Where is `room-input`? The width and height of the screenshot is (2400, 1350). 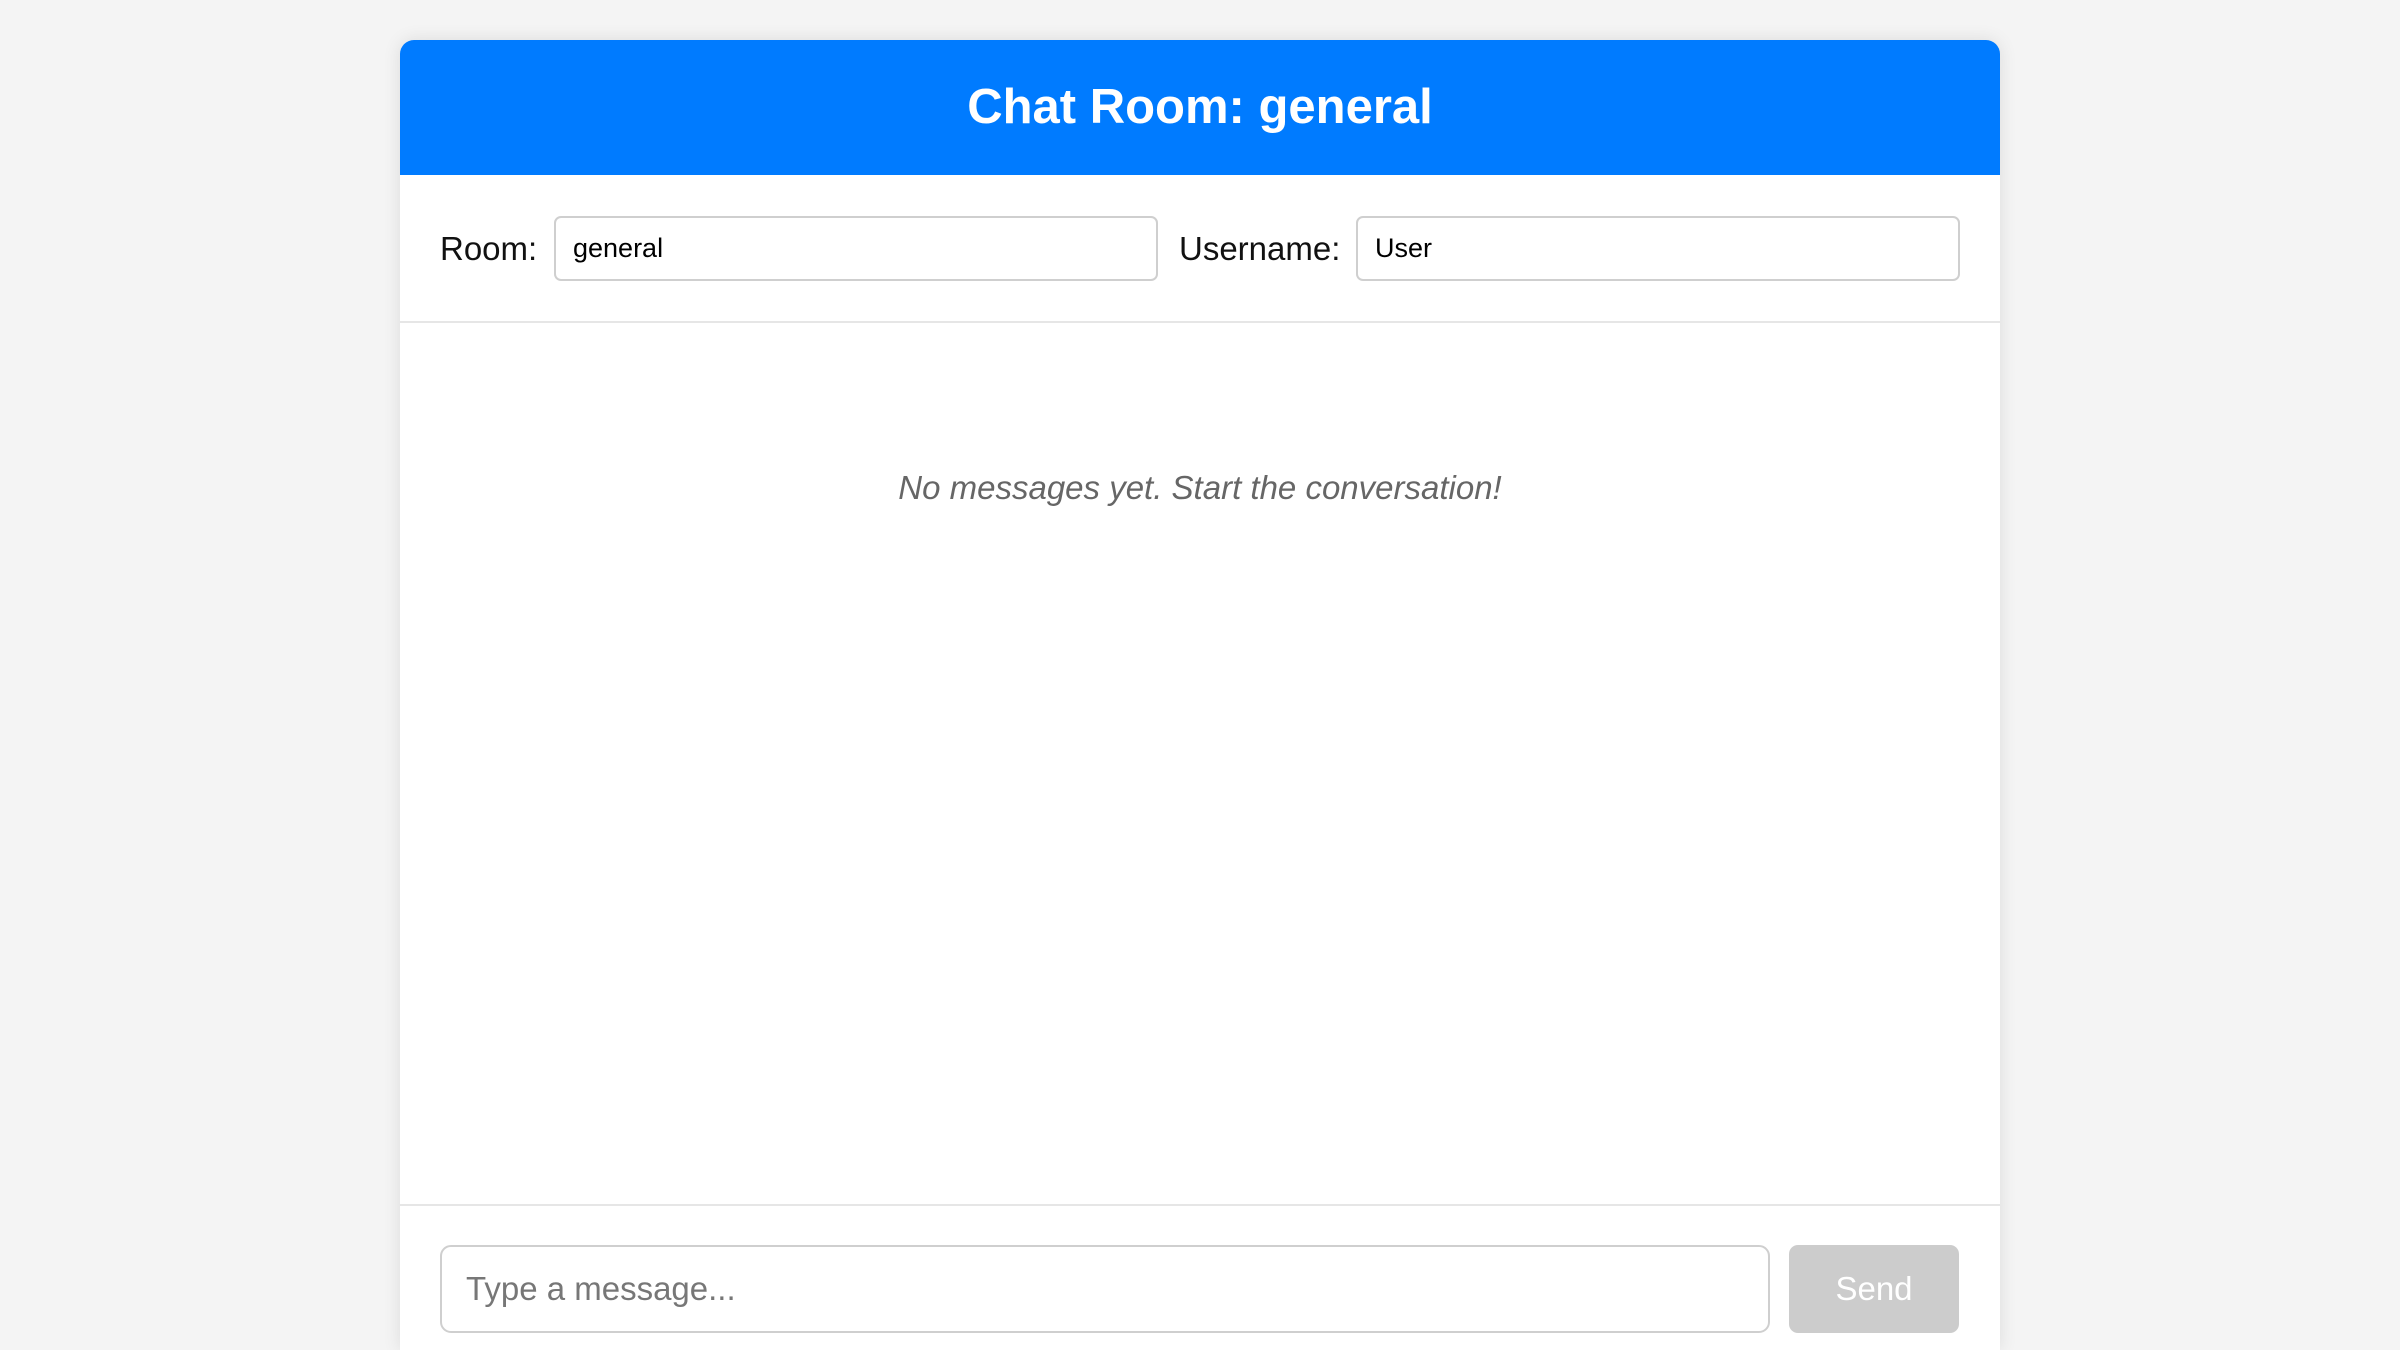
room-input is located at coordinates (856, 248).